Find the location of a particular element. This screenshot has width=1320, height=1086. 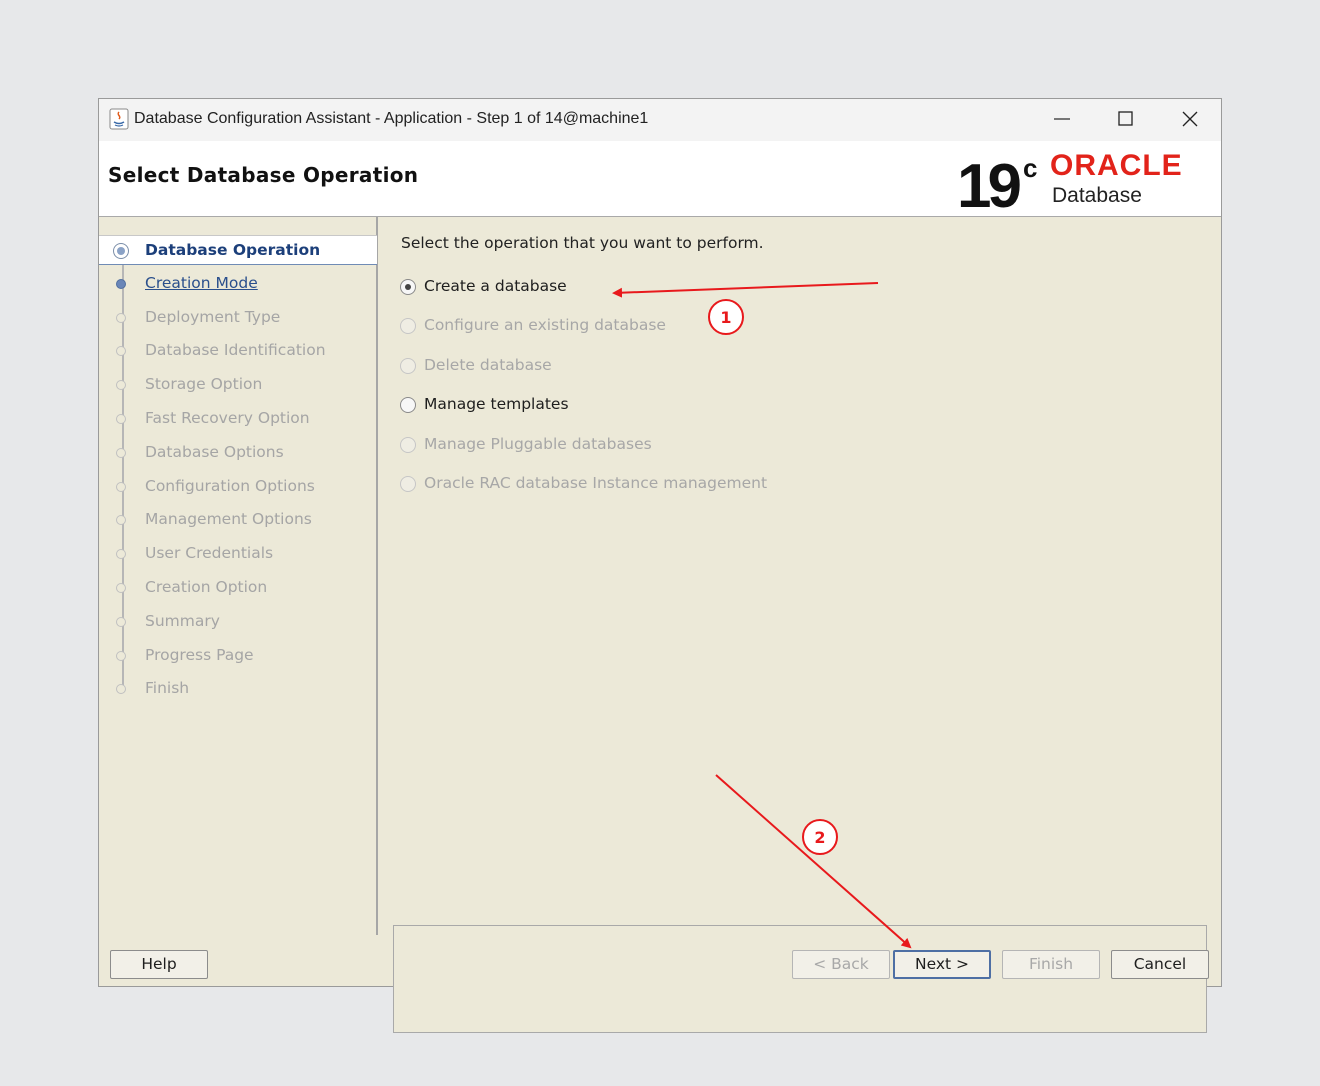

logo-brand: ORACLE is located at coordinates (1116, 165).